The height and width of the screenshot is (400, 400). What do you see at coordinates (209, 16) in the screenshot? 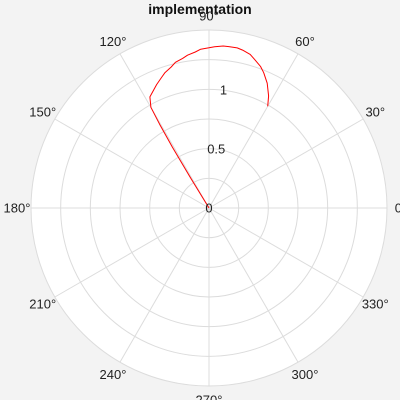
I see `theta-tick-label: 90°` at bounding box center [209, 16].